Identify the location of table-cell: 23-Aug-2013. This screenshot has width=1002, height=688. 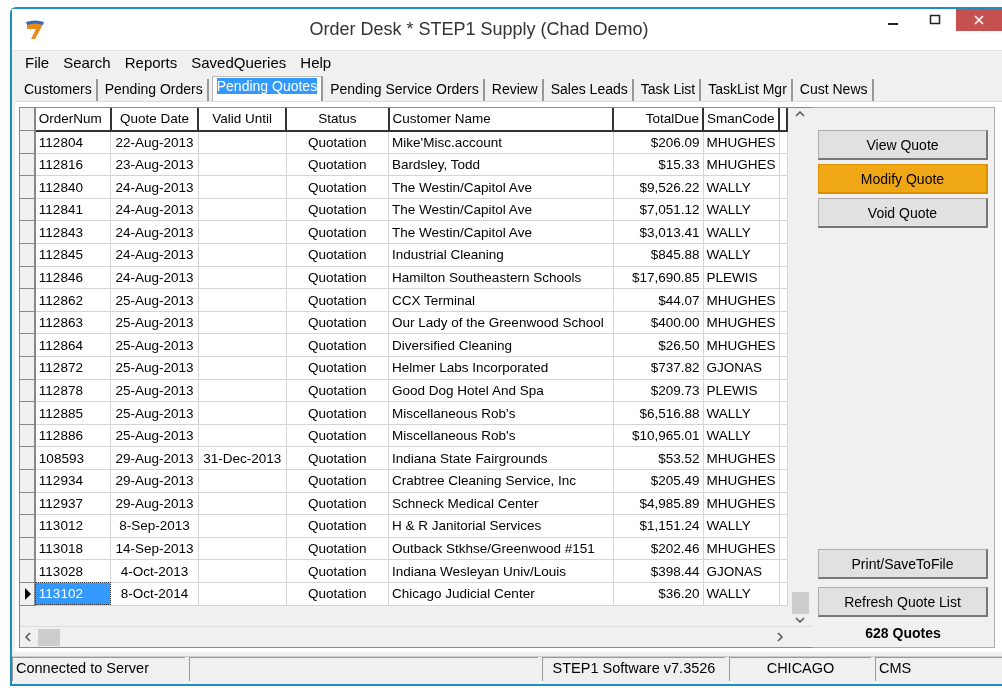
(154, 164).